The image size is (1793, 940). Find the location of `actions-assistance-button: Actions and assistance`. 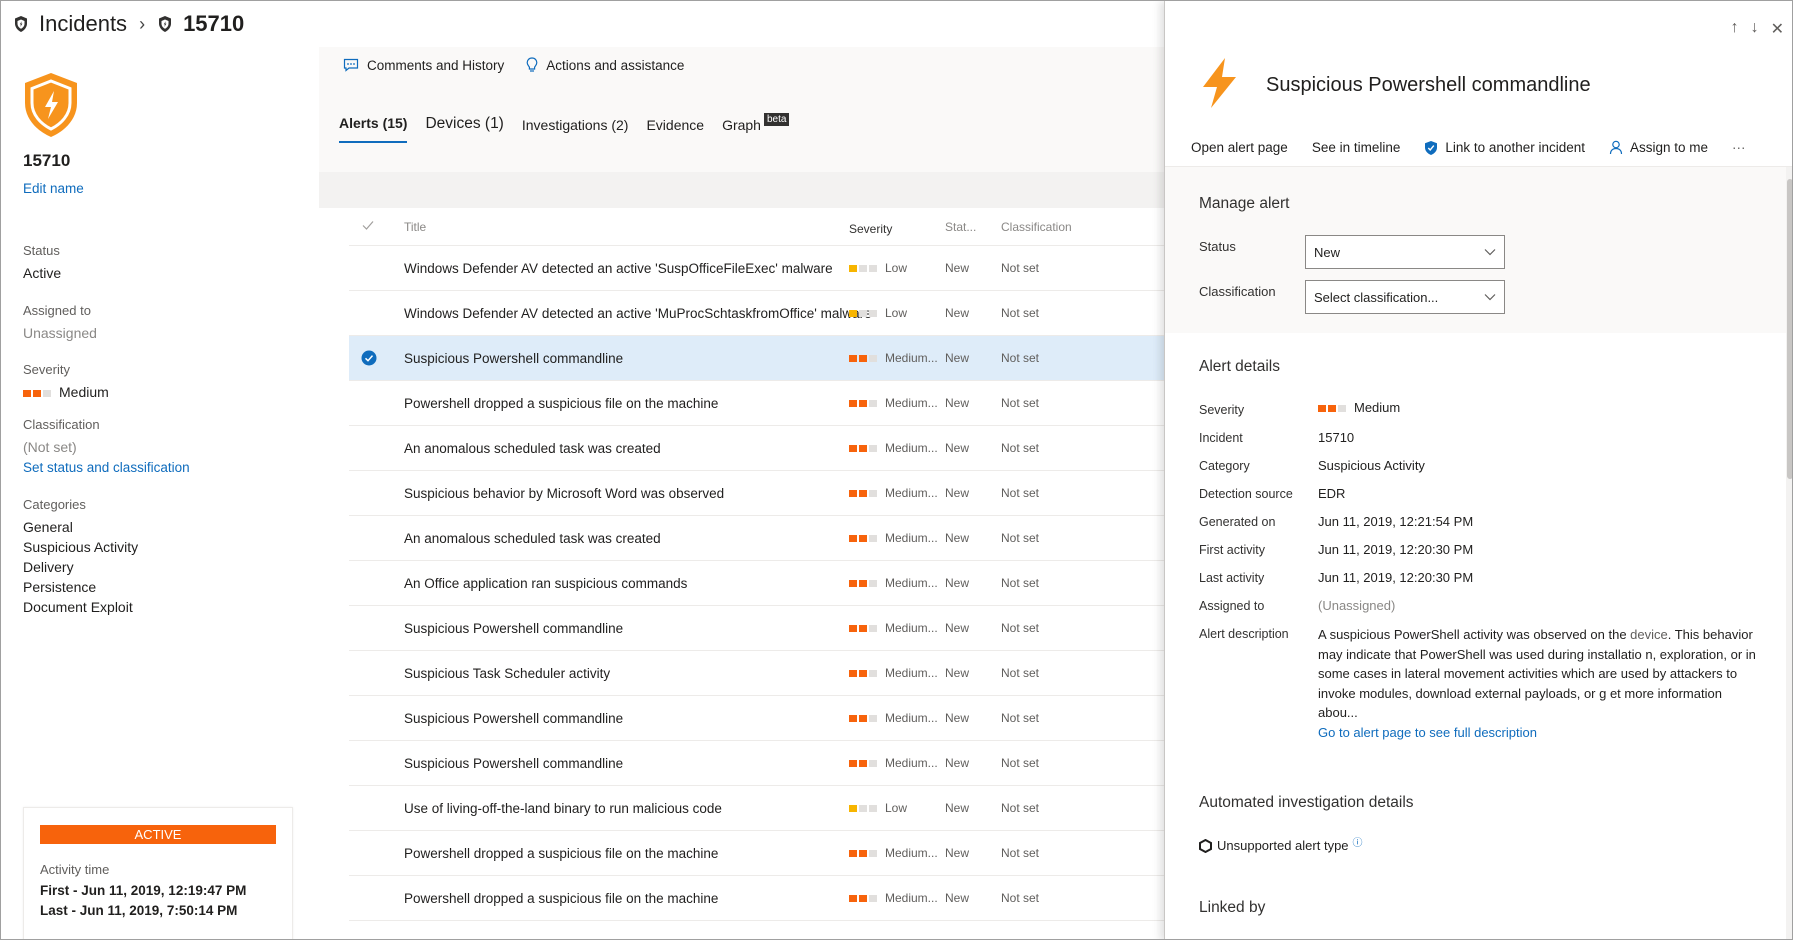

actions-assistance-button: Actions and assistance is located at coordinates (605, 65).